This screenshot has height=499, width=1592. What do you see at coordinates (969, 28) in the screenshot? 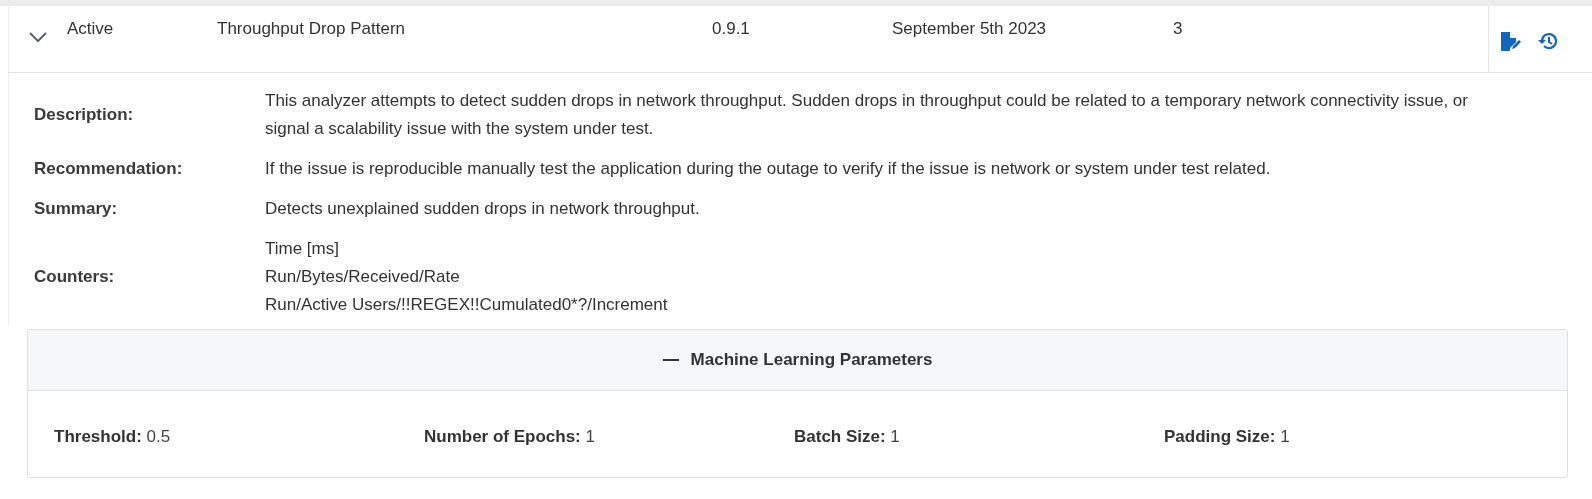
I see `date-text: September 5th 2023` at bounding box center [969, 28].